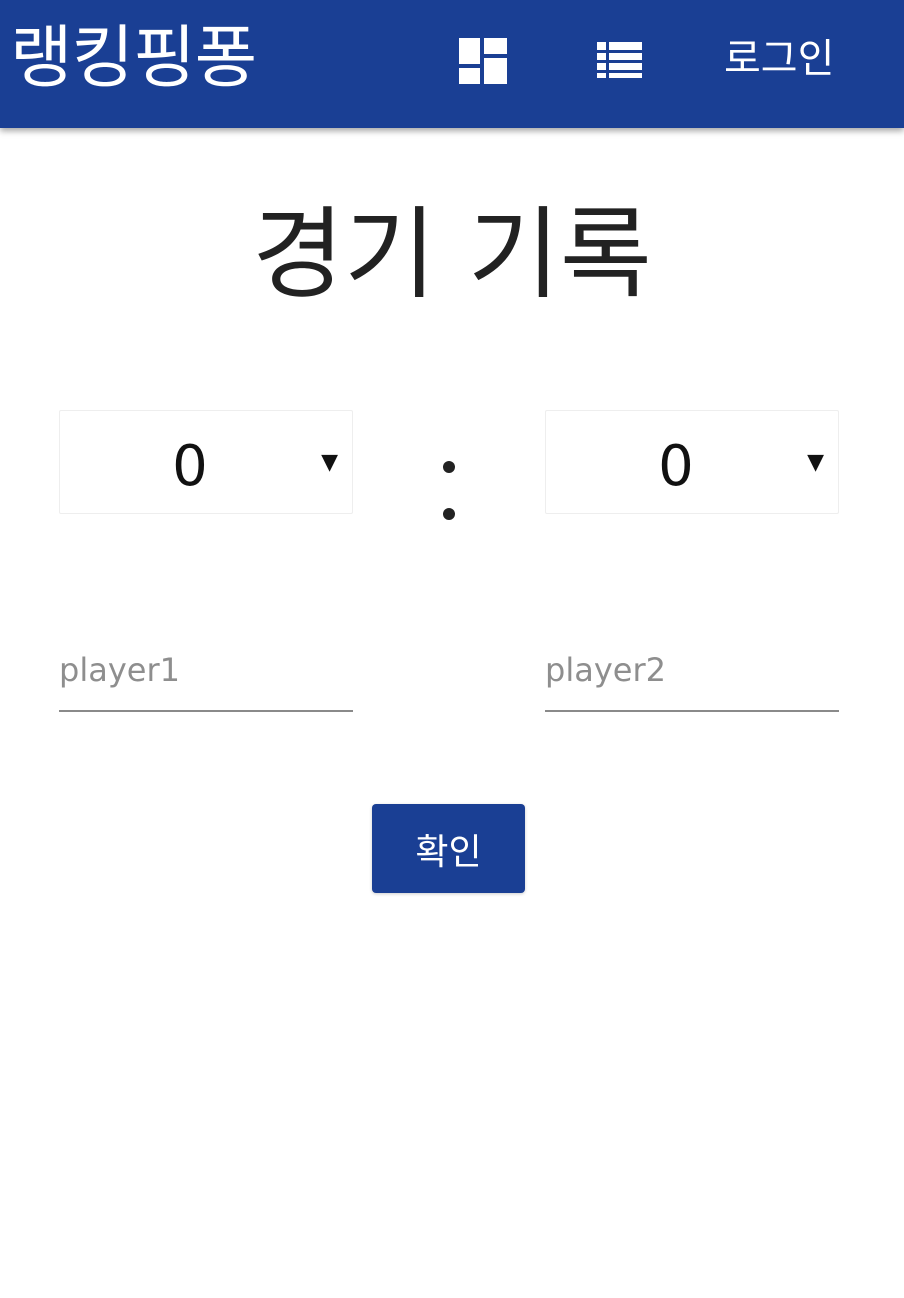  What do you see at coordinates (483, 61) in the screenshot?
I see `dashboard-icon` at bounding box center [483, 61].